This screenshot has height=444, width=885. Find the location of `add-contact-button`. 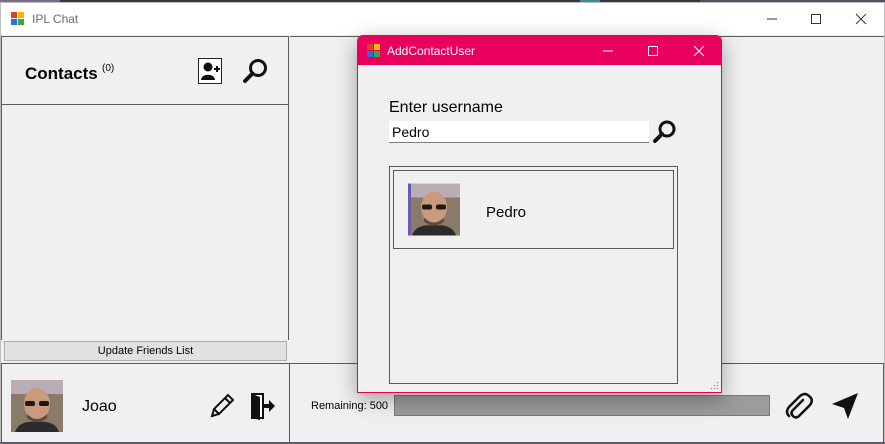

add-contact-button is located at coordinates (210, 71).